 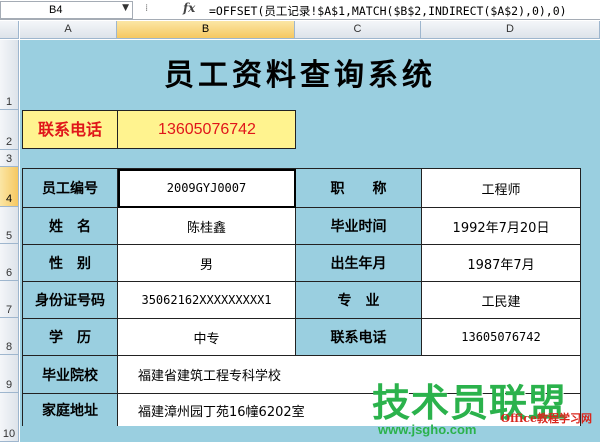 I want to click on column-header-d: D, so click(x=510, y=30).